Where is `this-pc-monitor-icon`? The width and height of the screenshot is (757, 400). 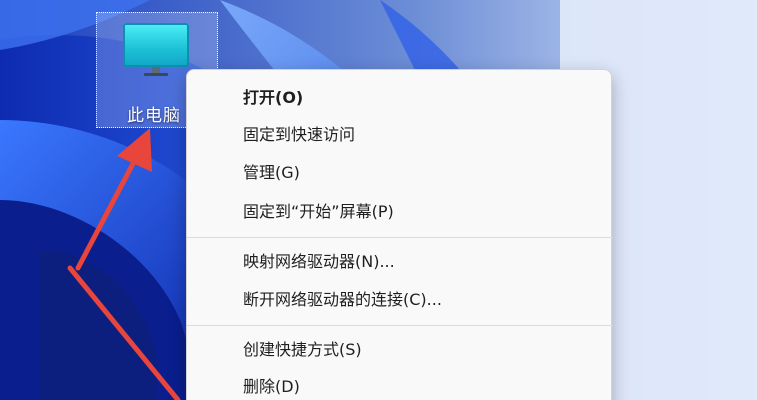
this-pc-monitor-icon is located at coordinates (156, 49).